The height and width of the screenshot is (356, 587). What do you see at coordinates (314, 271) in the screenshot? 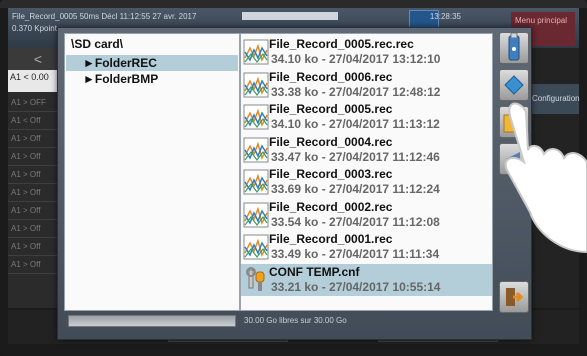
I see `file-name: CONF TEMP.cnf` at bounding box center [314, 271].